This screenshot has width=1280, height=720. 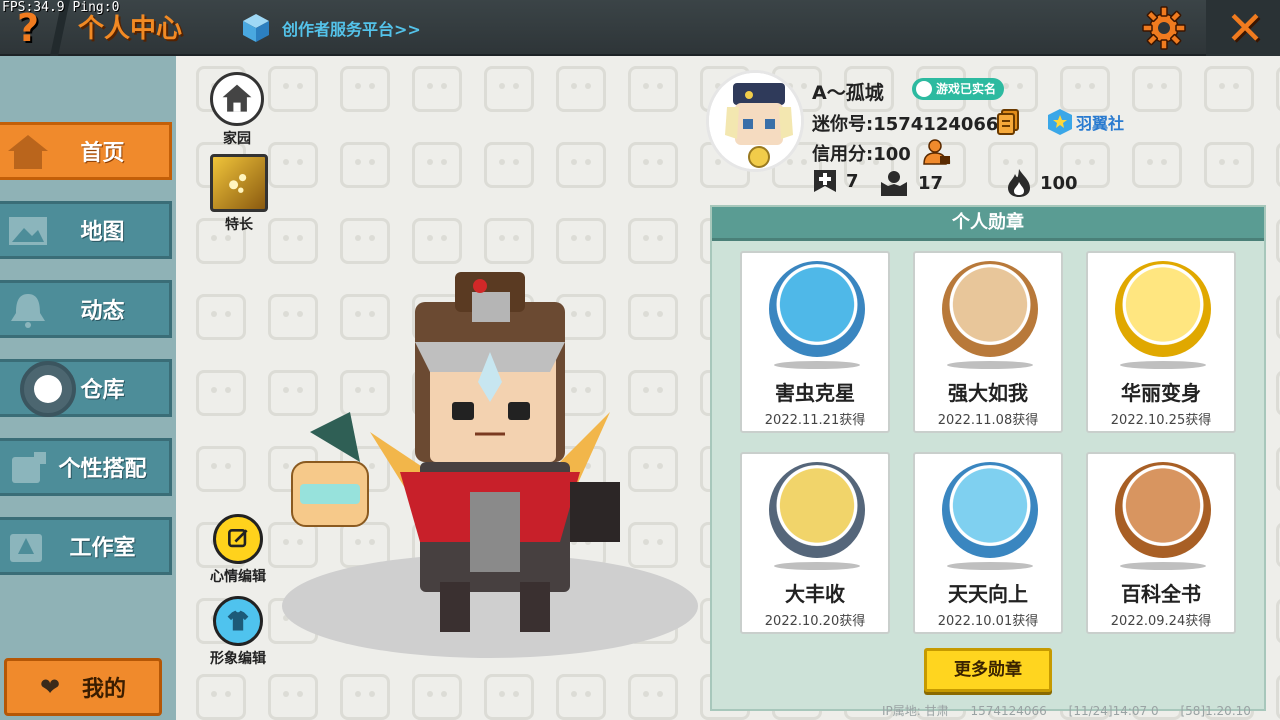 What do you see at coordinates (238, 621) in the screenshot?
I see `shirt-icon` at bounding box center [238, 621].